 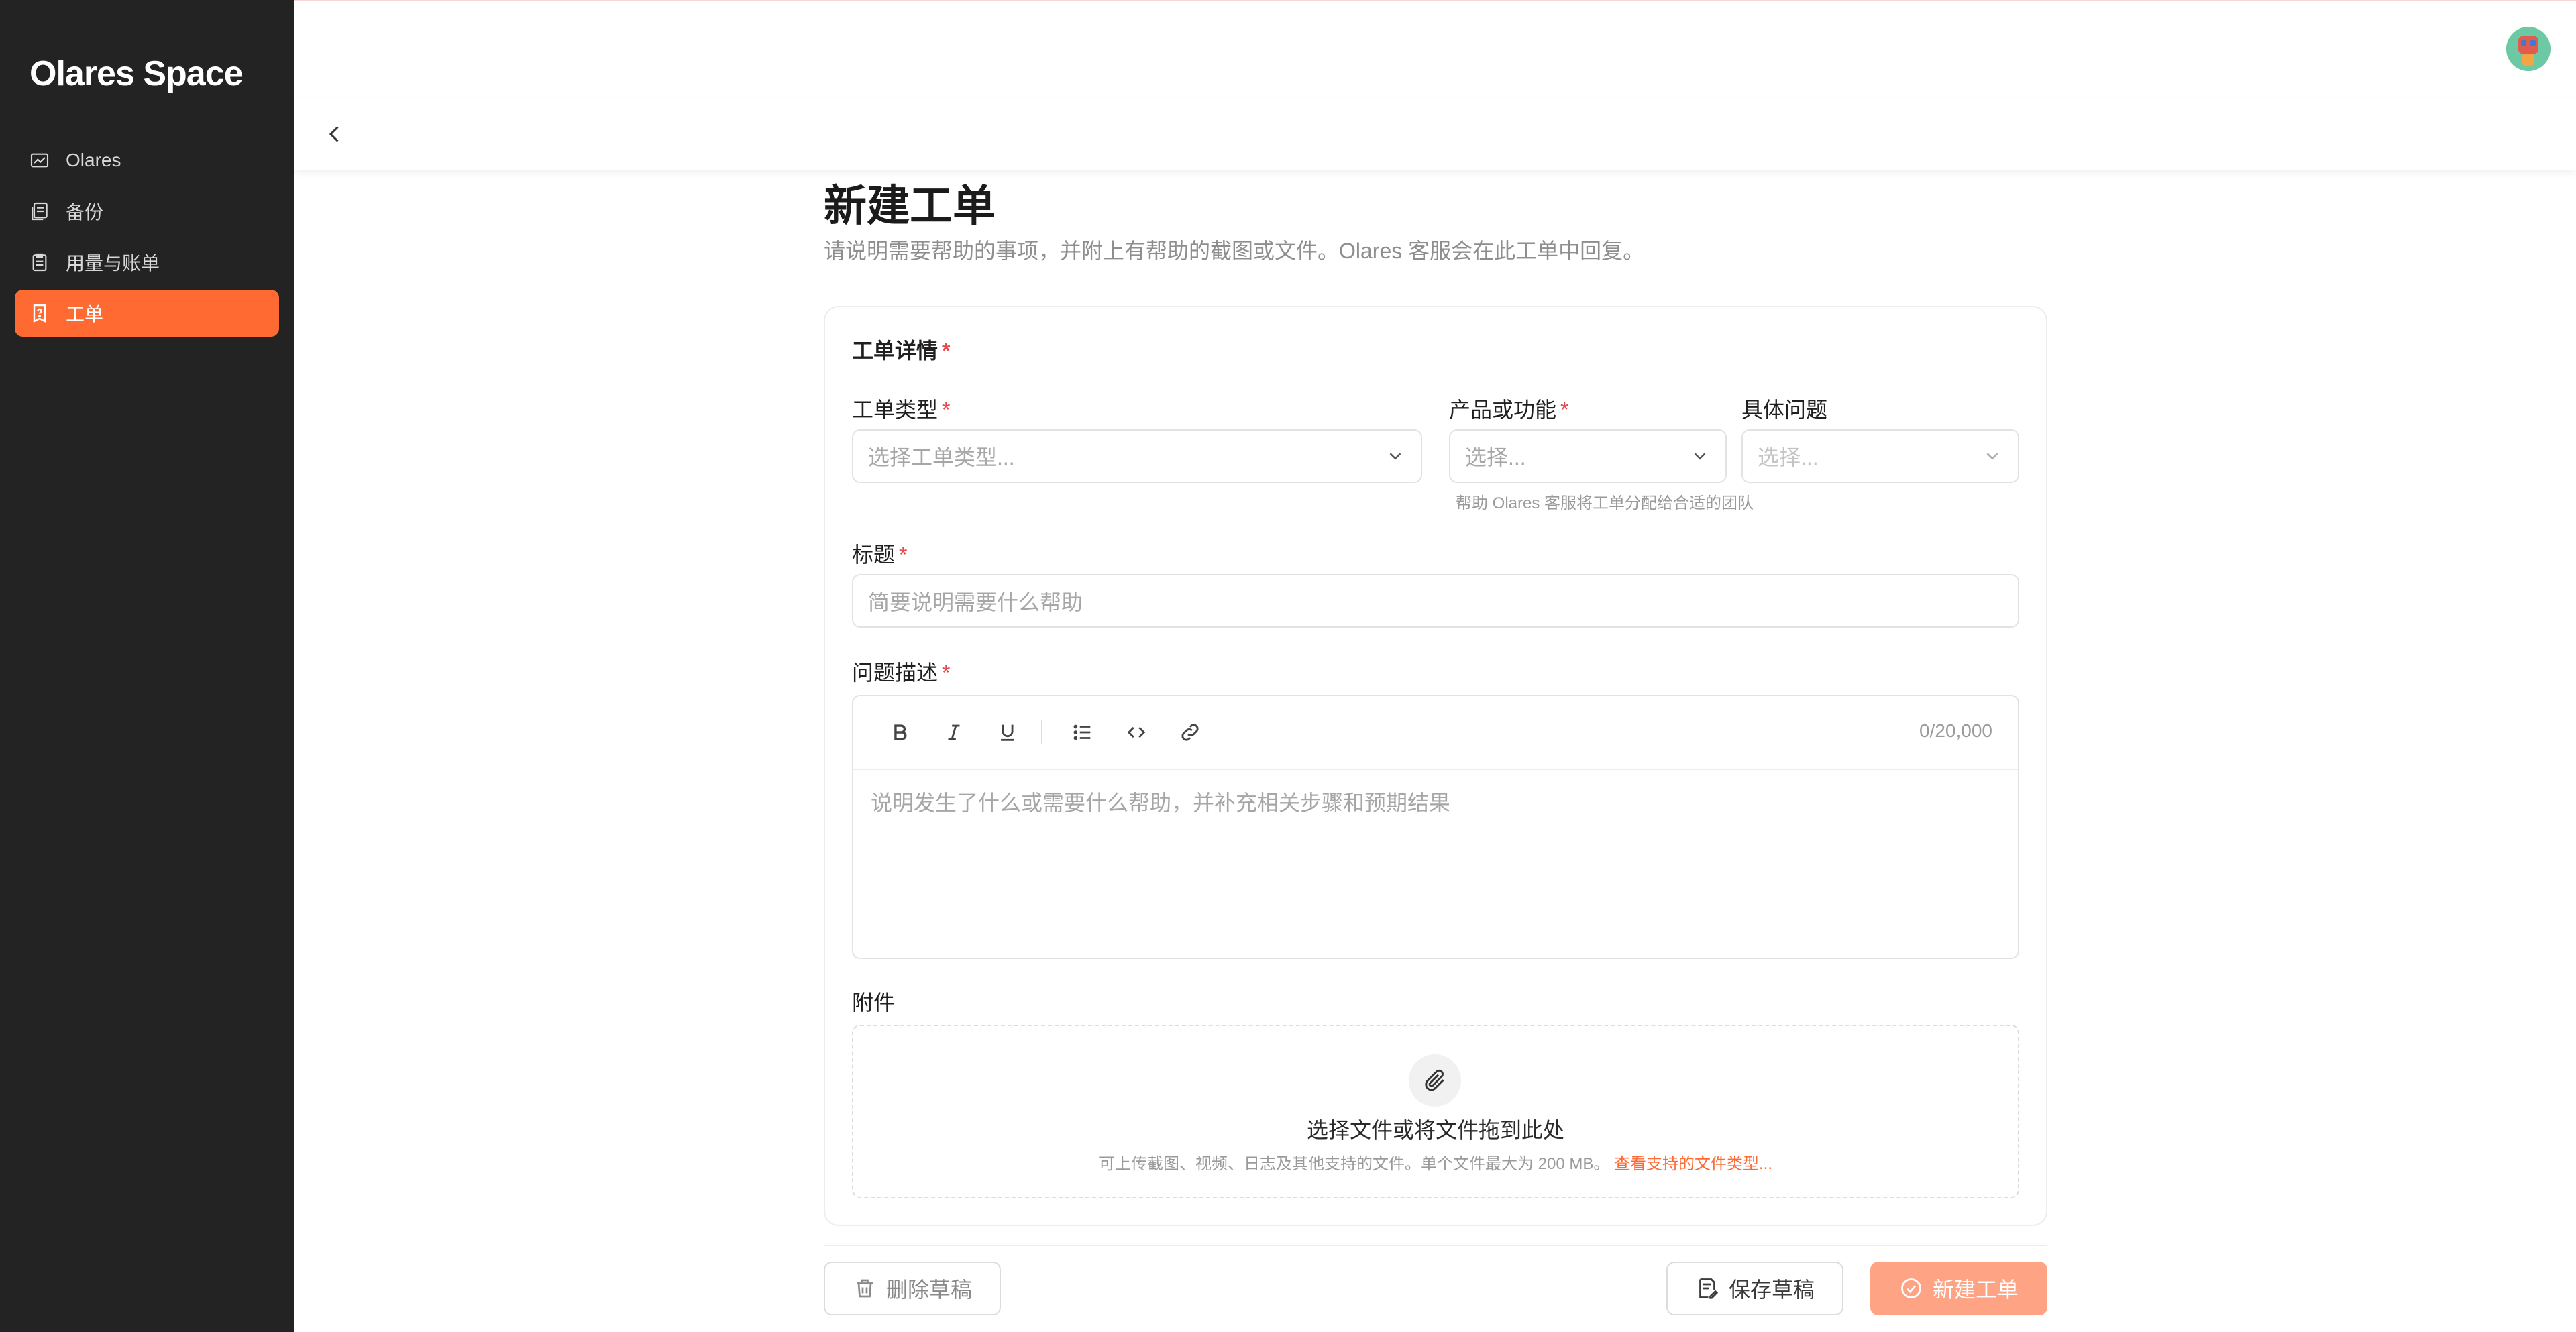 I want to click on sidebar-item-tickets: 工单, so click(x=147, y=313).